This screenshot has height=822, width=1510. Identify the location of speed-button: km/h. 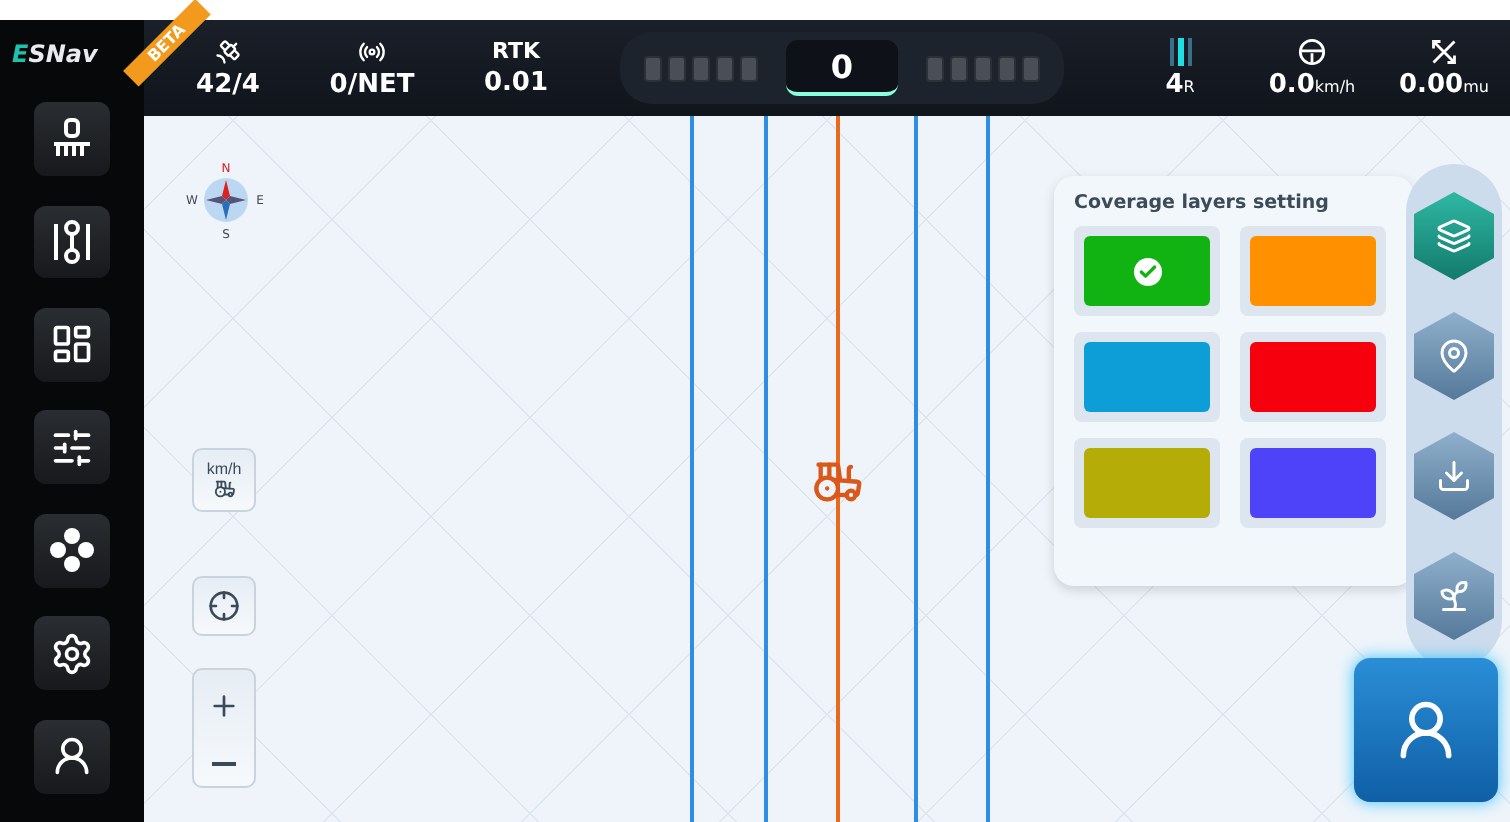
(224, 480).